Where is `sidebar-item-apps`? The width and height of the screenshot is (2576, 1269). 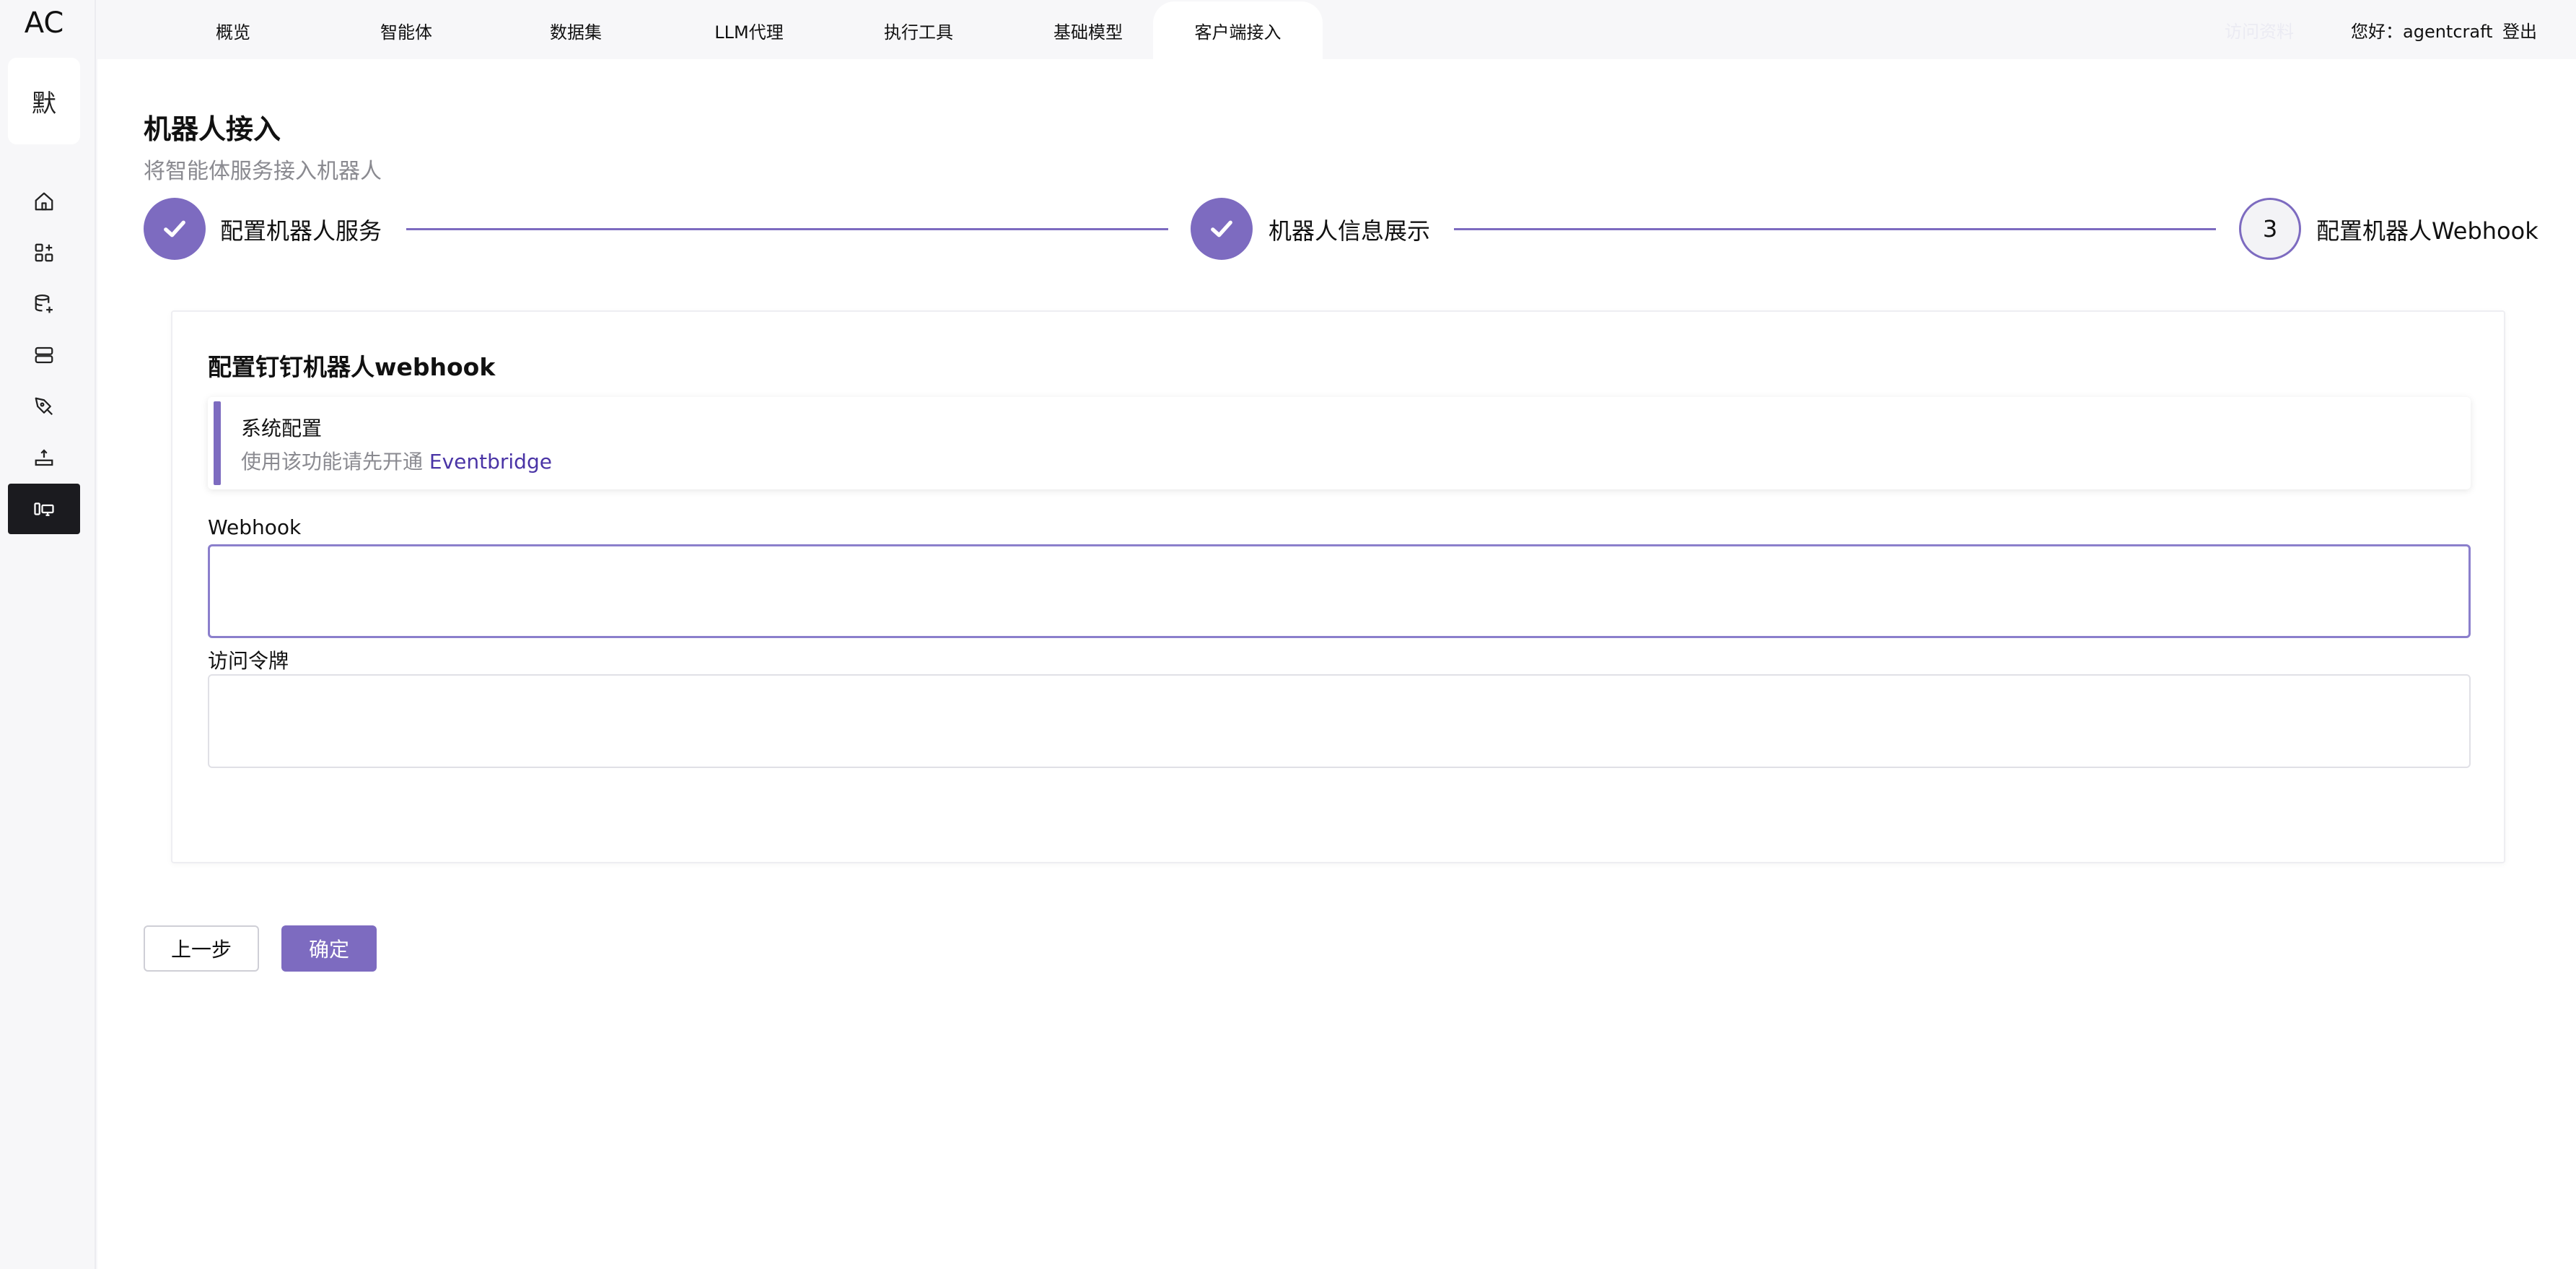 sidebar-item-apps is located at coordinates (44, 252).